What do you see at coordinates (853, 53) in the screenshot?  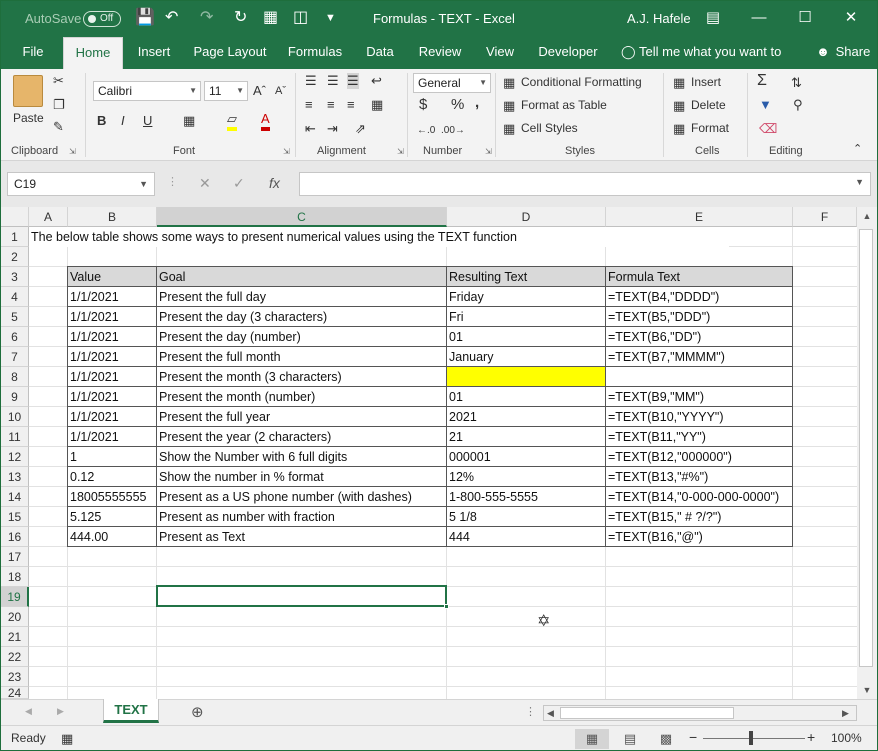 I see `share-button: Share` at bounding box center [853, 53].